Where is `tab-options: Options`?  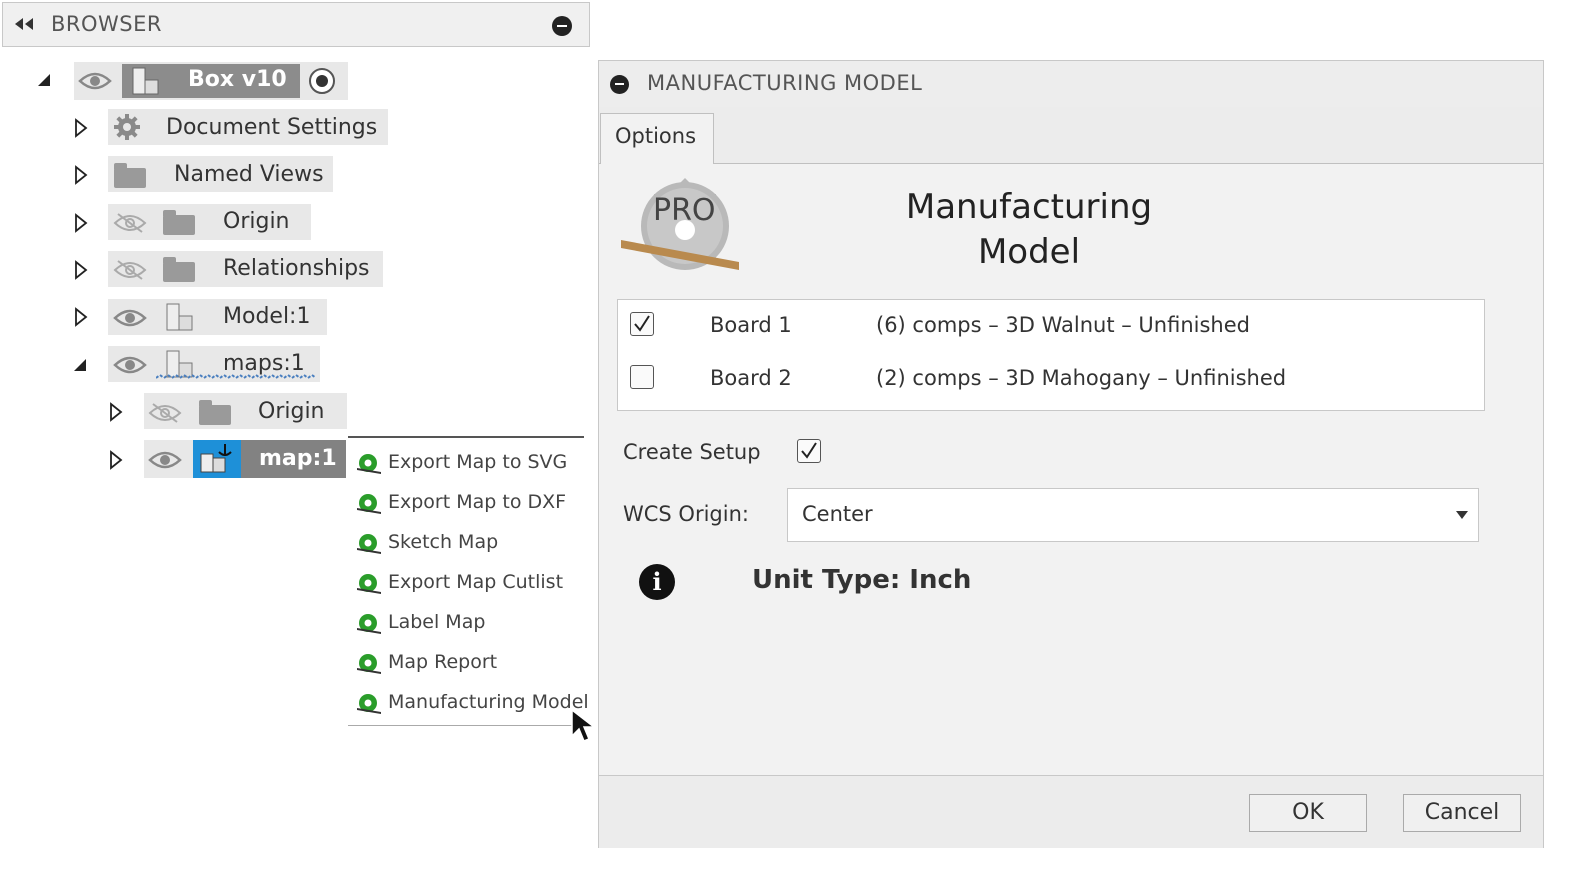 tab-options: Options is located at coordinates (657, 138).